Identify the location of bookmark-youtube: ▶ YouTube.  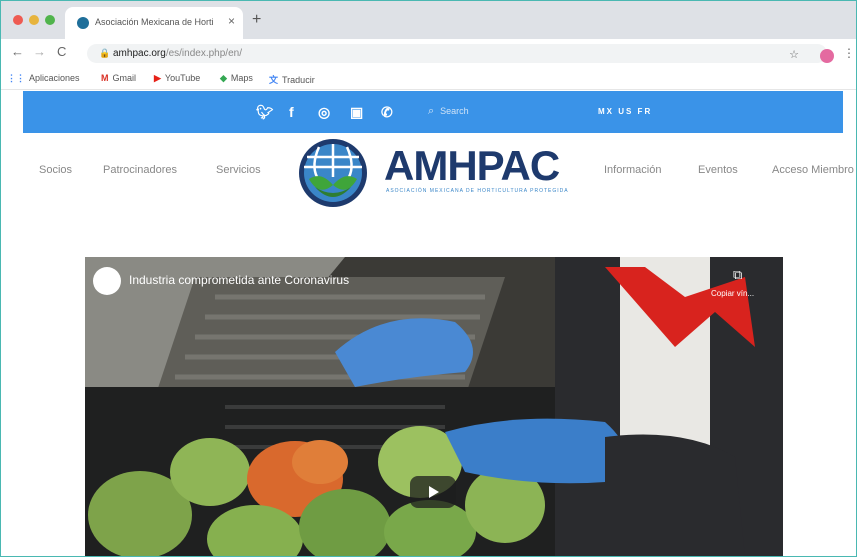
(177, 78).